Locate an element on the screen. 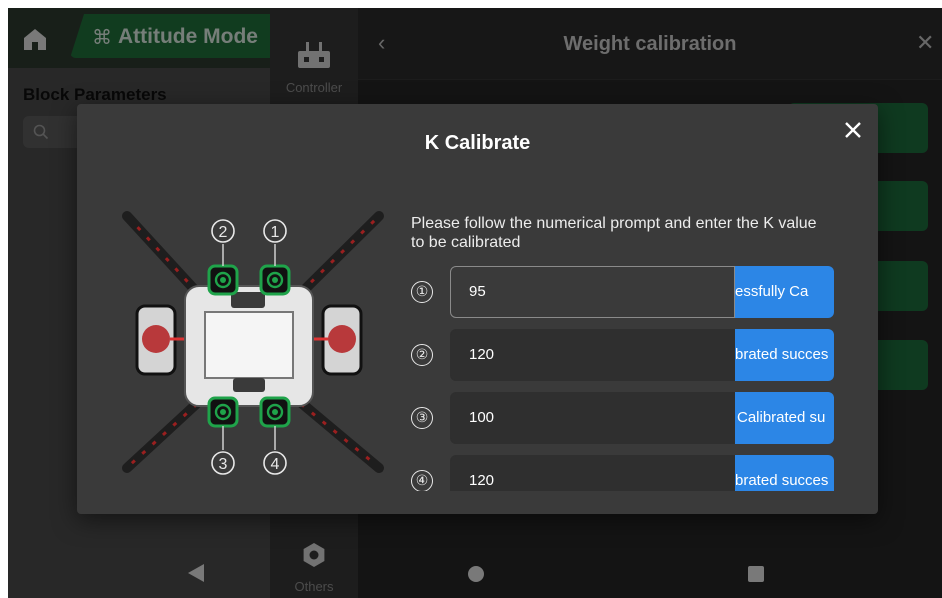  drone-diagram: 2 1 3 4 is located at coordinates (252, 343).